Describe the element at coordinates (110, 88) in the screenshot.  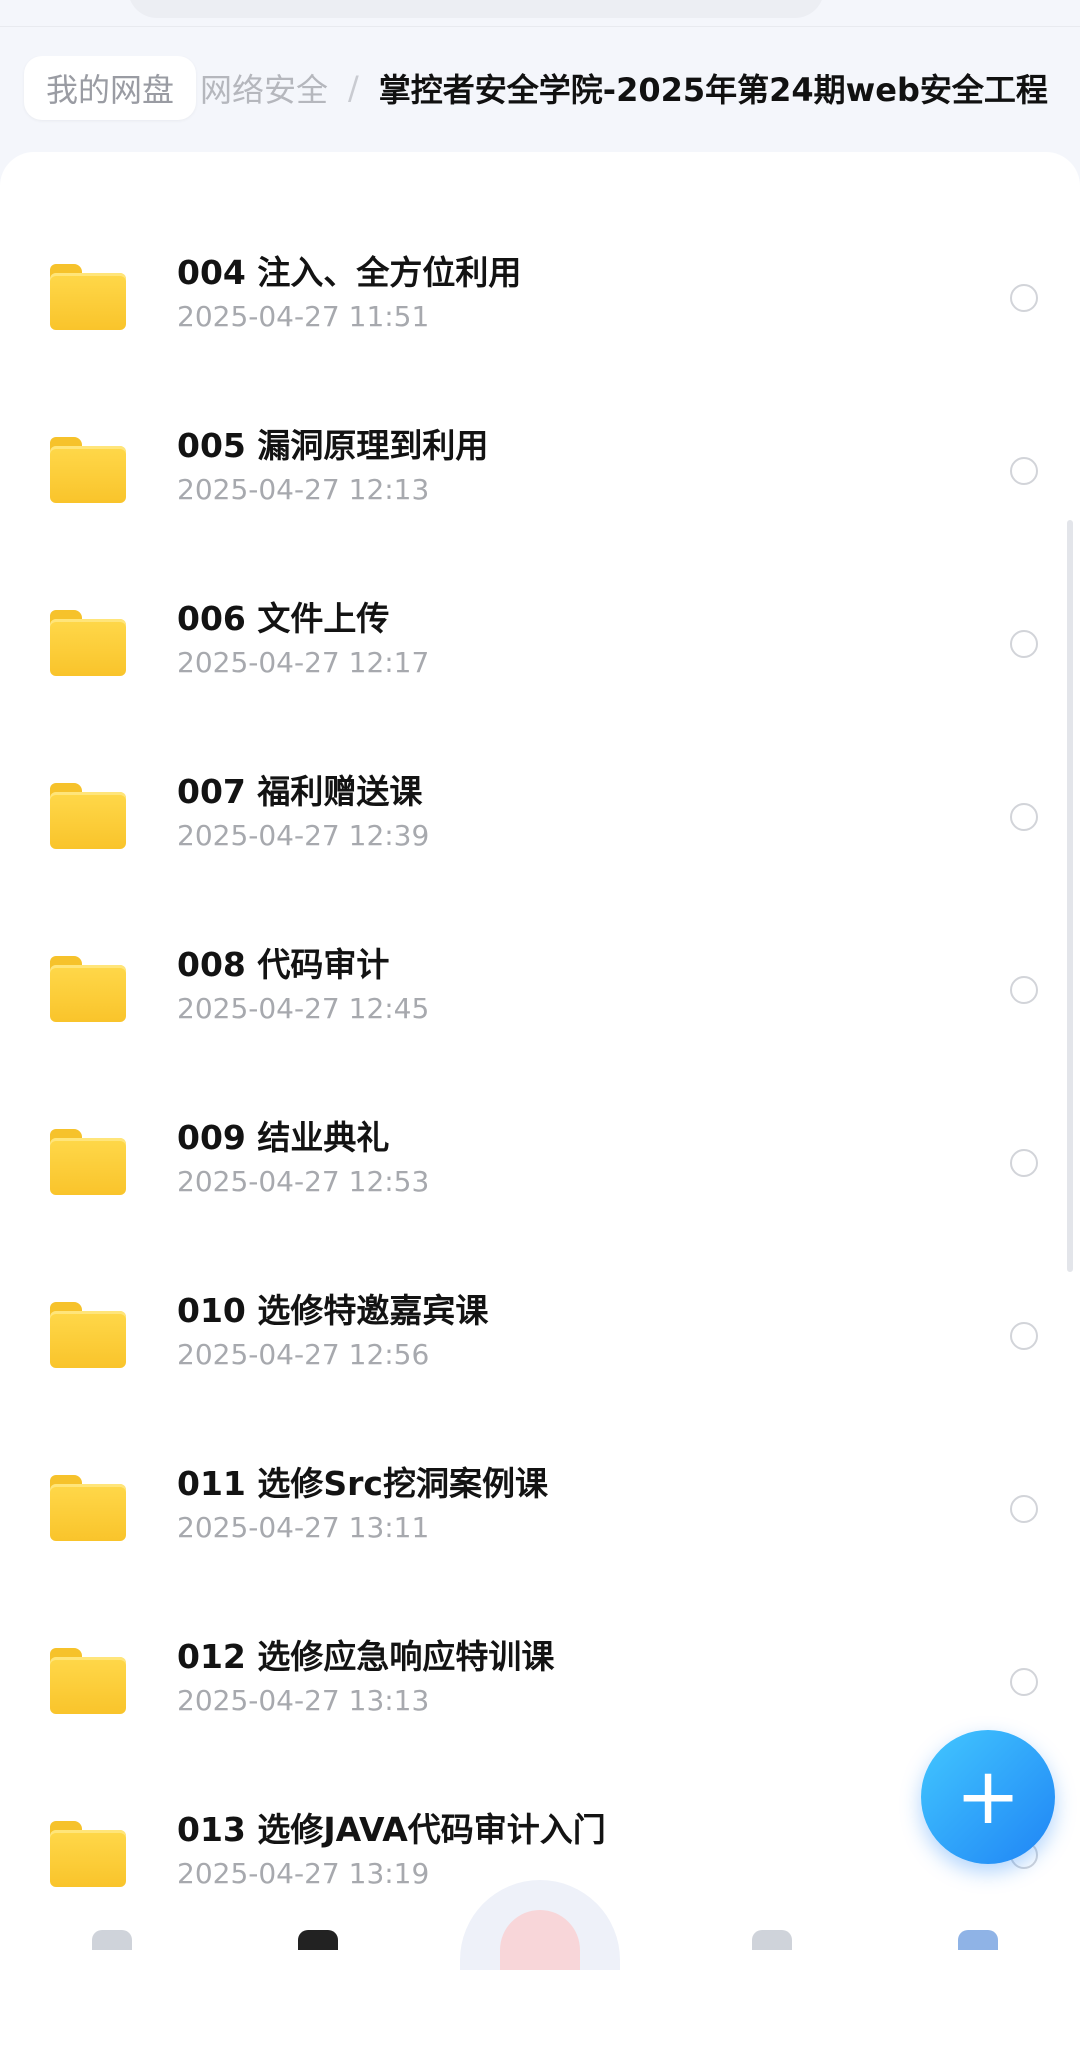
I see `breadcrumb-home: 我的网盘` at that location.